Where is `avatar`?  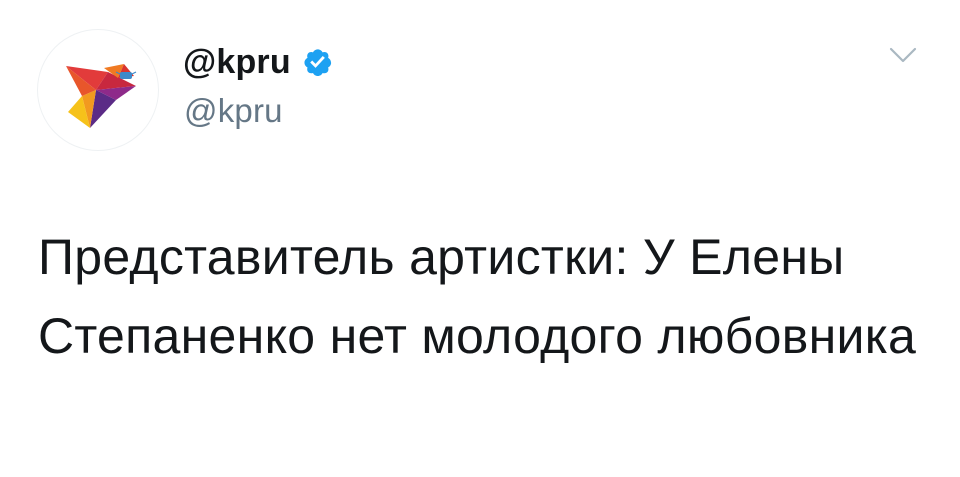 avatar is located at coordinates (98, 90).